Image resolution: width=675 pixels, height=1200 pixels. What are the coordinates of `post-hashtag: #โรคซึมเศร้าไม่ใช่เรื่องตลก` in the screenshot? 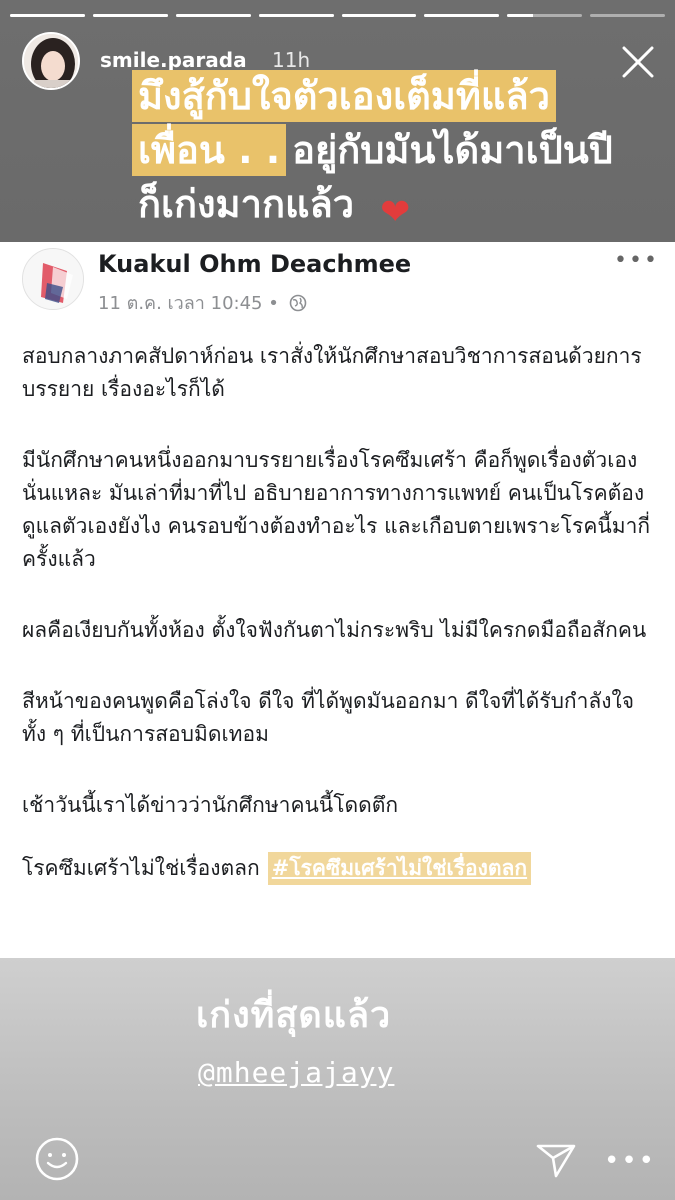 It's located at (399, 868).